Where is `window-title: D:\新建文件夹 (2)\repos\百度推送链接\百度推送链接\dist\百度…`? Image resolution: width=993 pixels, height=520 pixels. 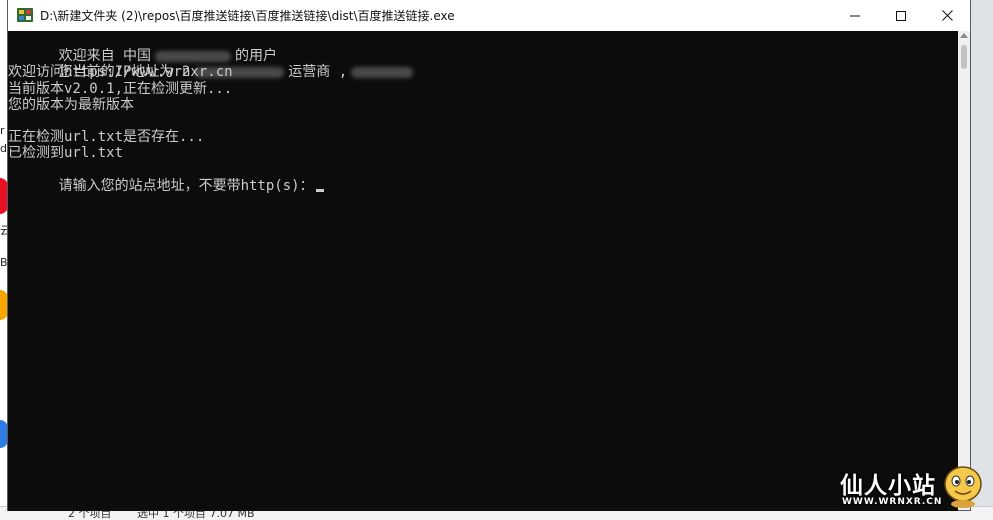
window-title: D:\新建文件夹 (2)\repos\百度推送链接\百度推送链接\dist\百度… is located at coordinates (247, 16).